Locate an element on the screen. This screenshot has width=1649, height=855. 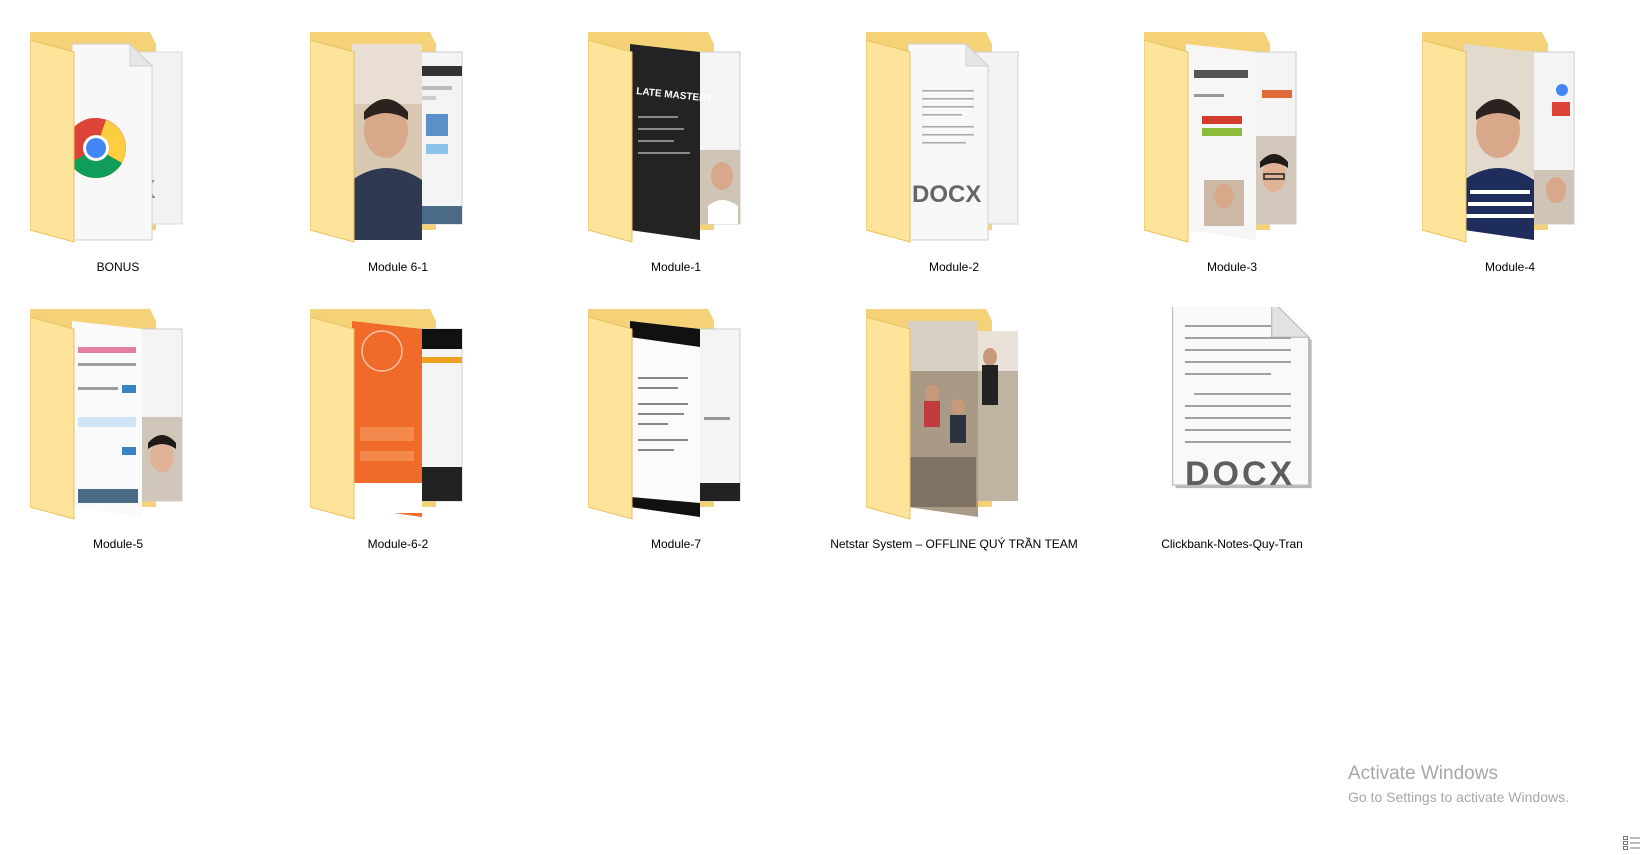
watermark-subtitle: Go to Settings to activate Windows. is located at coordinates (1458, 797).